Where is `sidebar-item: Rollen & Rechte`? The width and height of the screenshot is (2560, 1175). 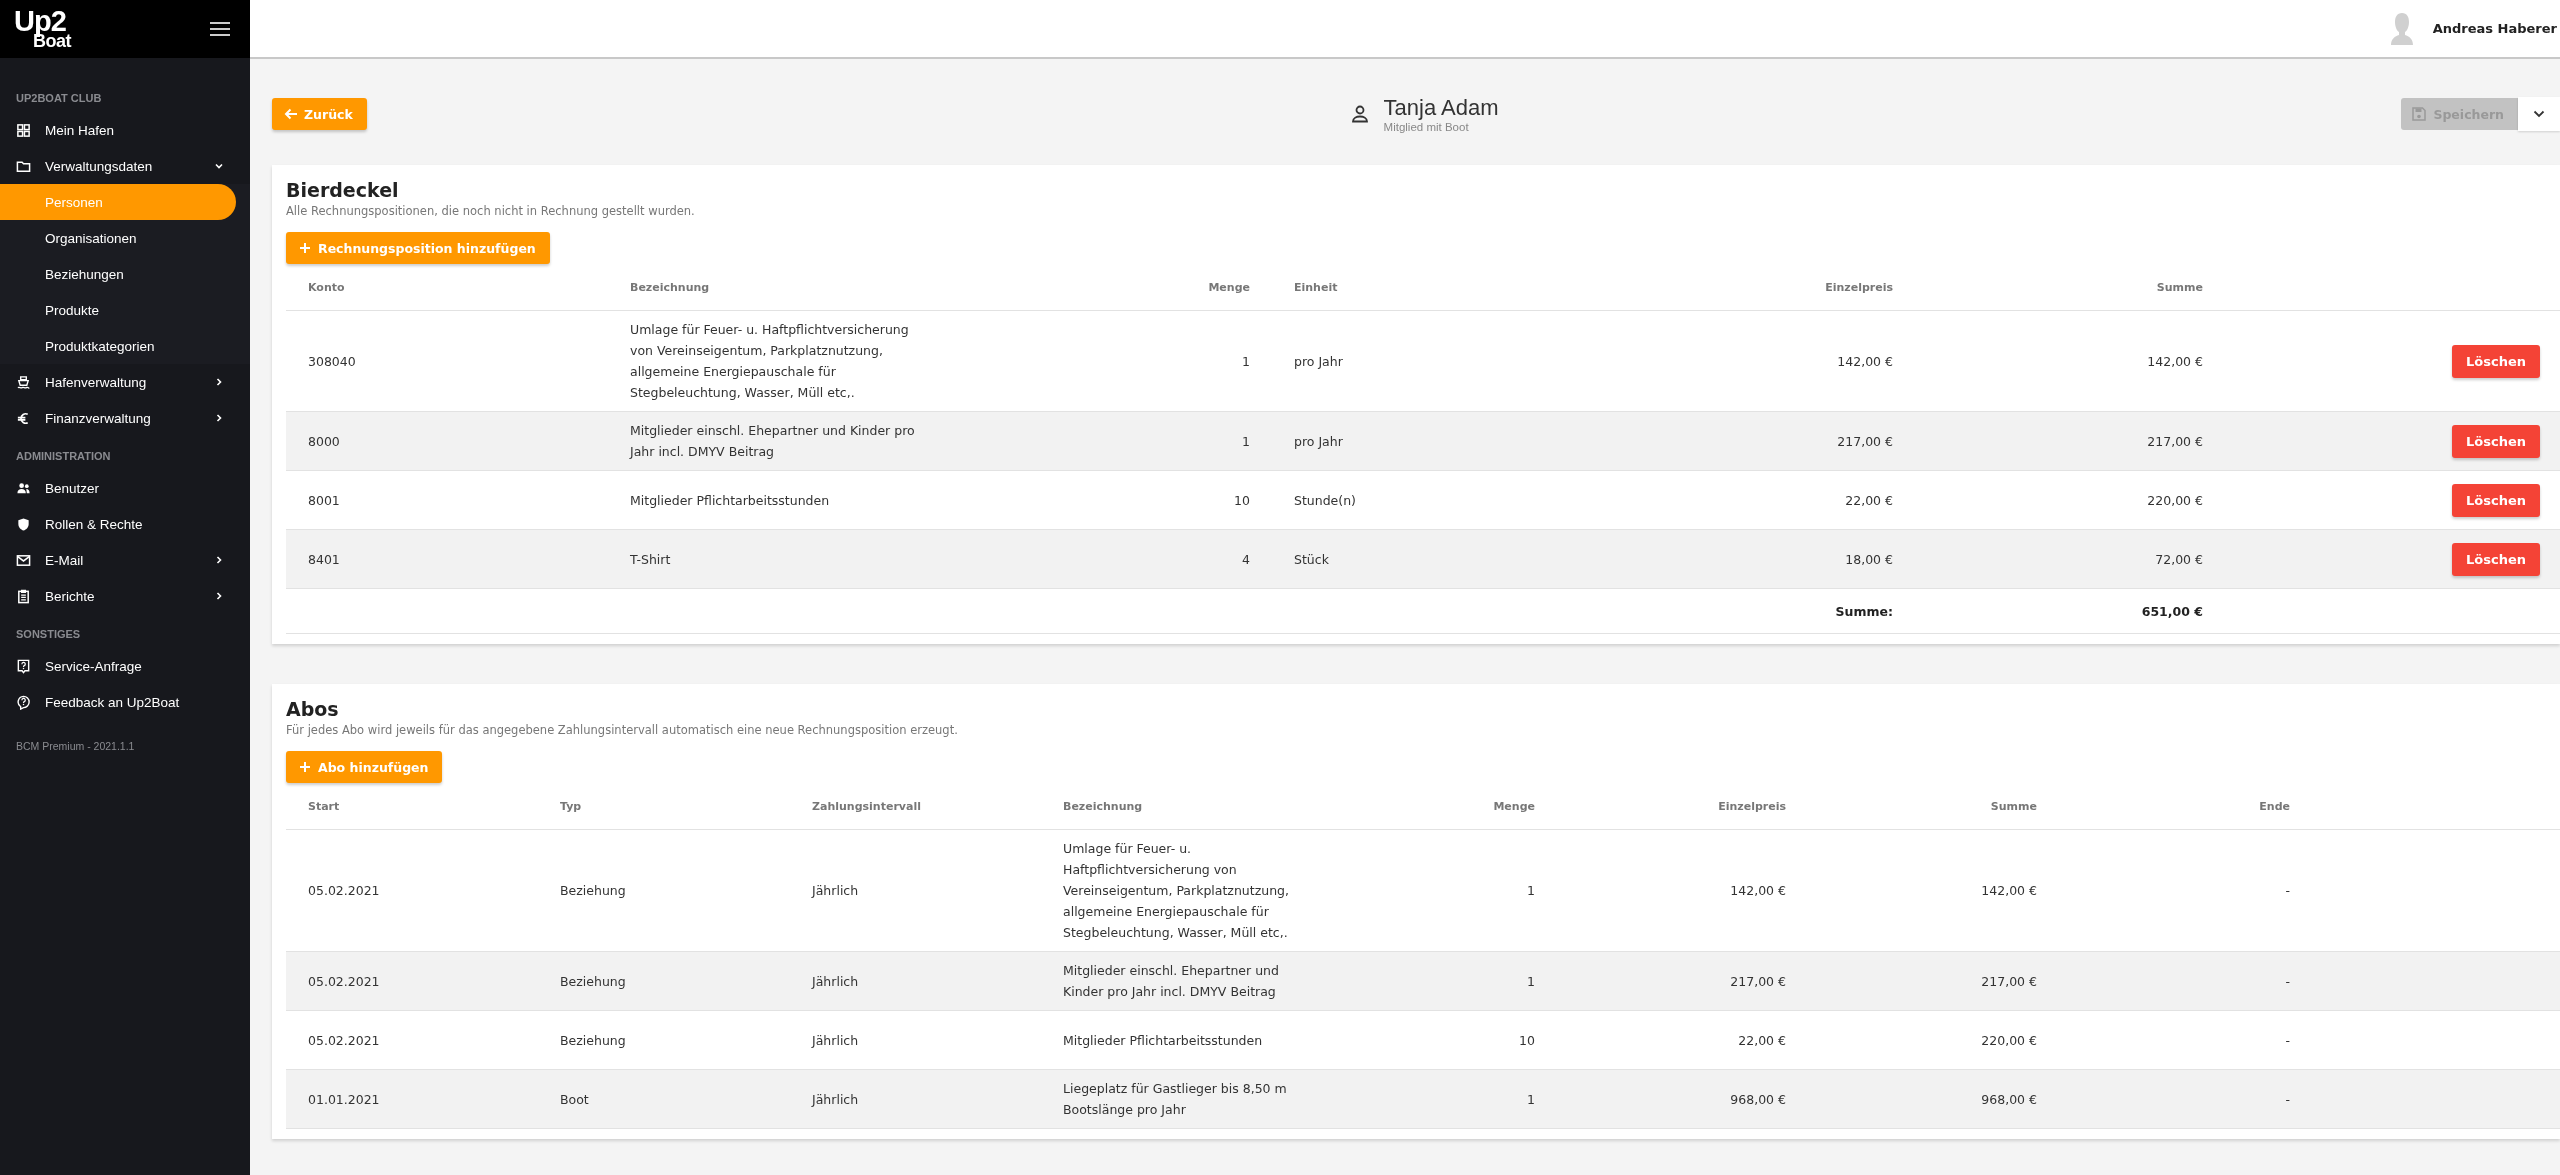 sidebar-item: Rollen & Rechte is located at coordinates (125, 524).